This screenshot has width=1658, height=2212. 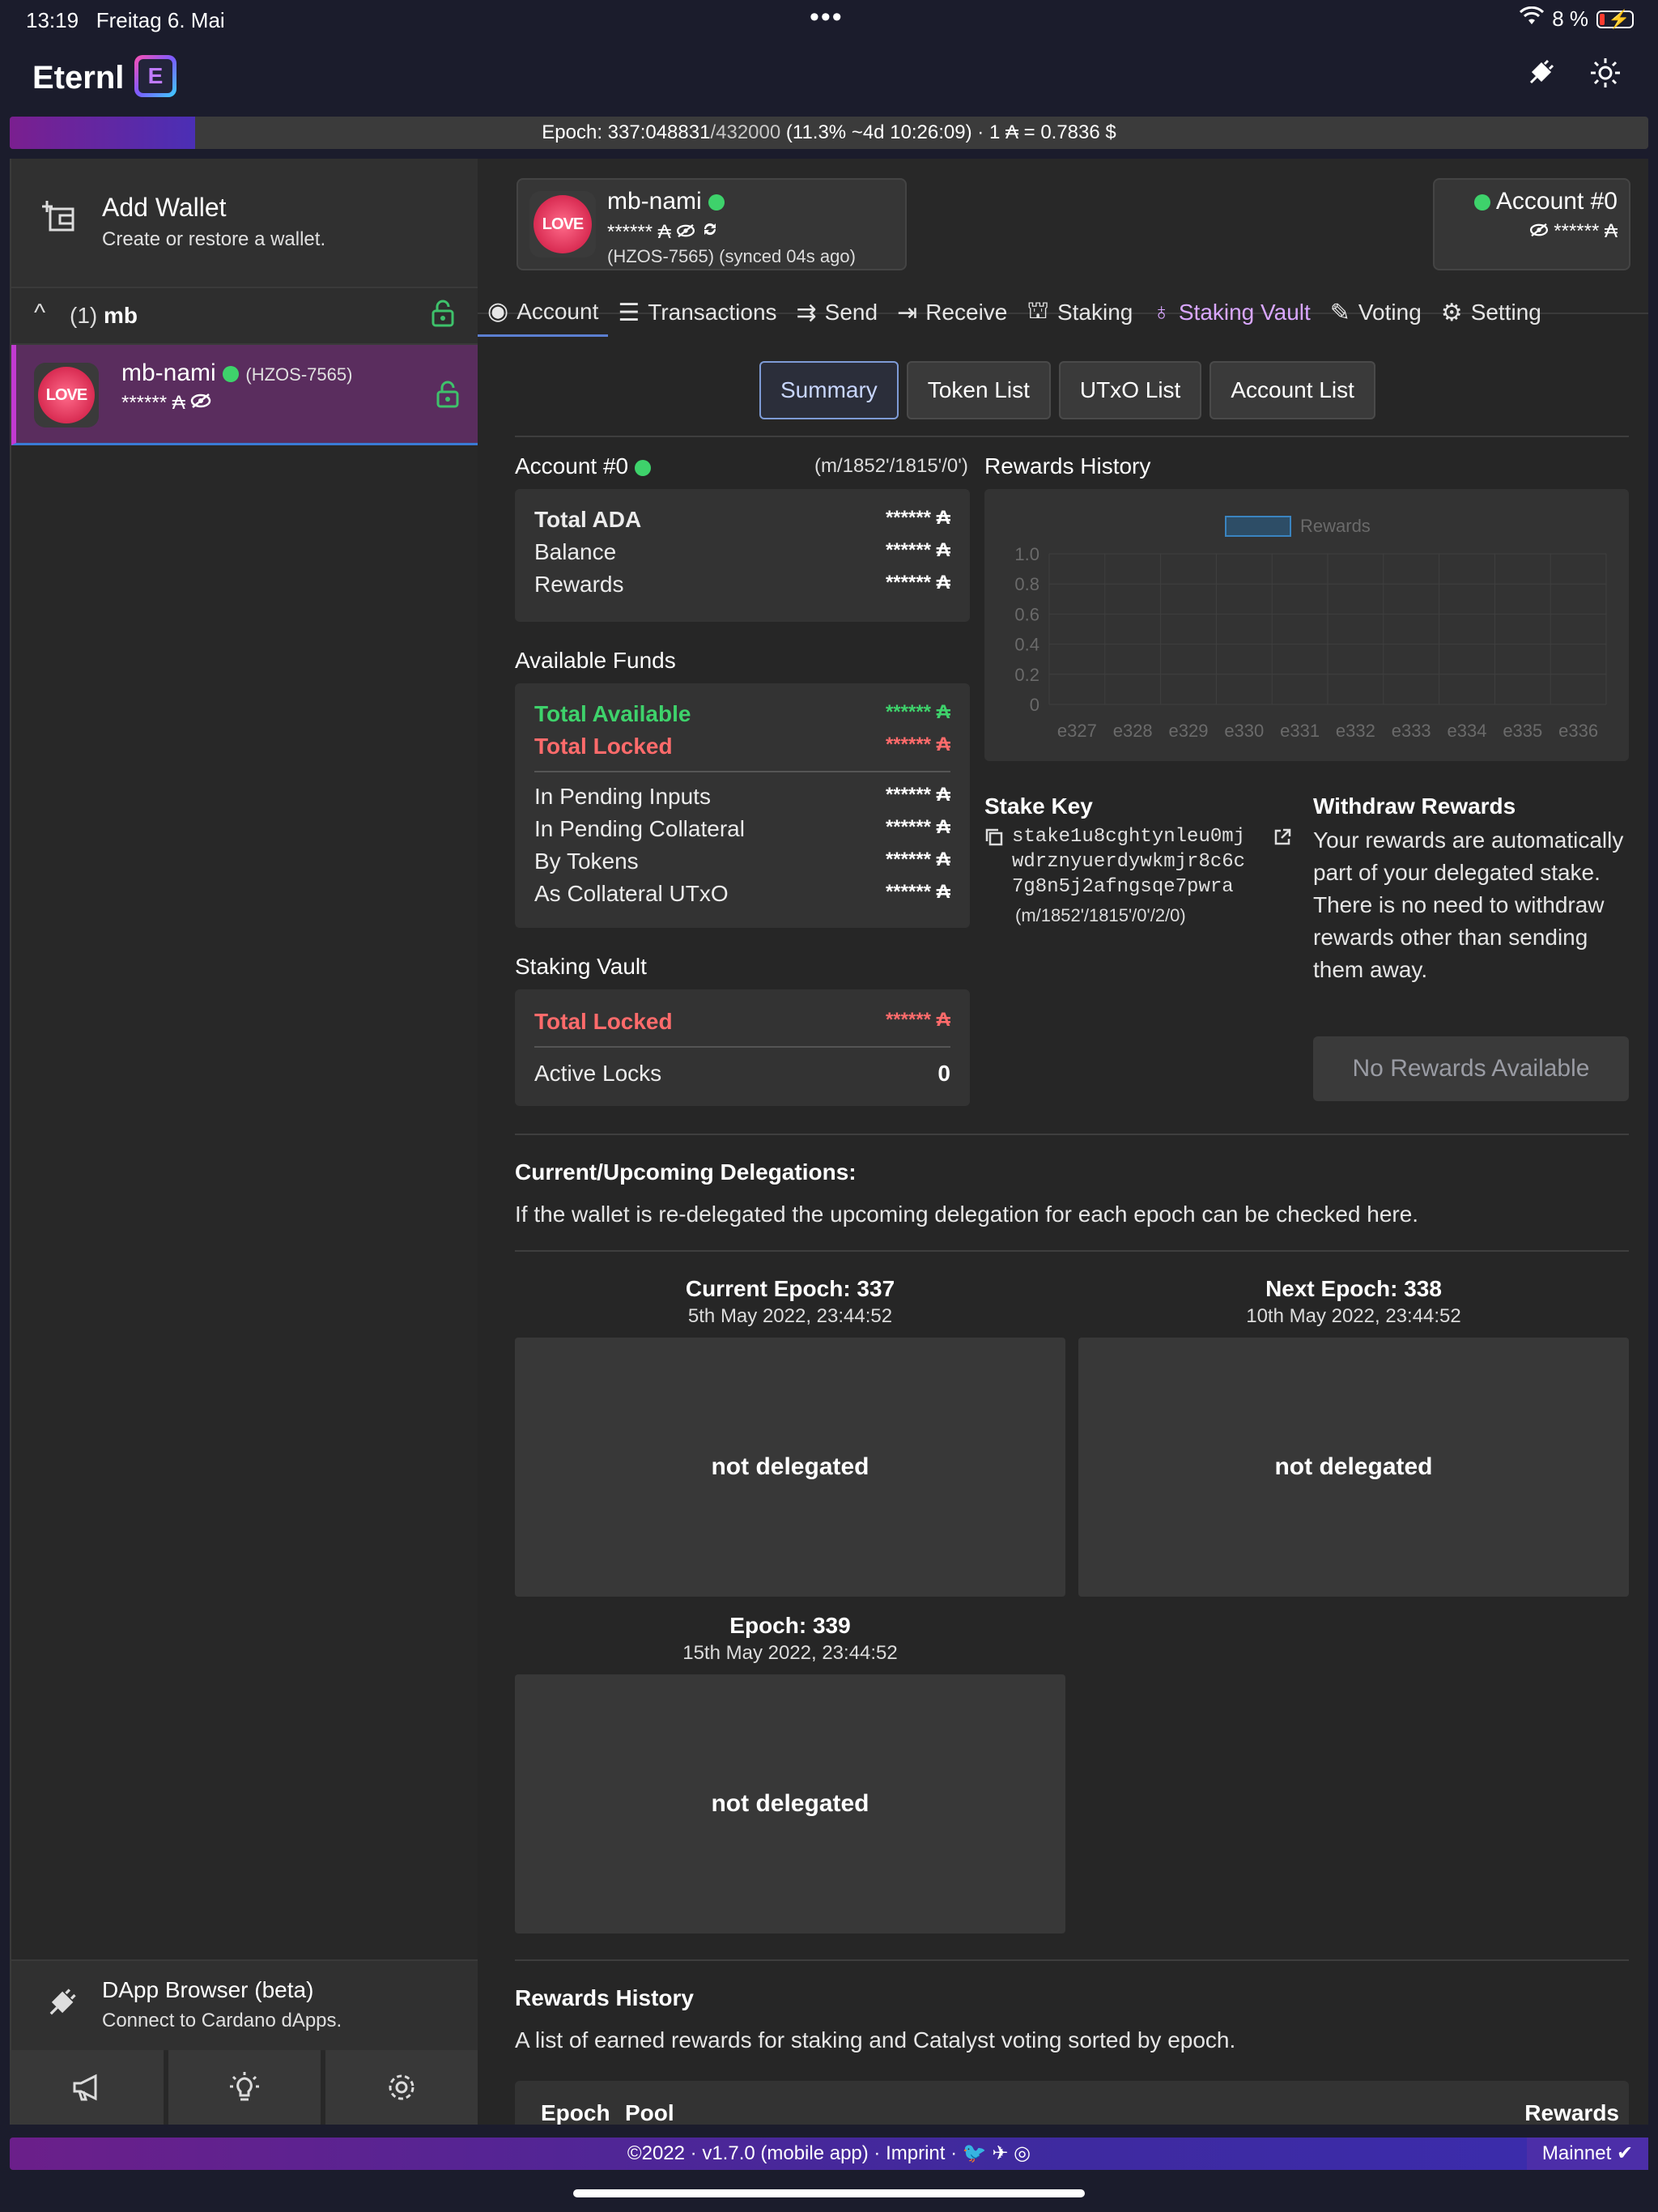 What do you see at coordinates (710, 232) in the screenshot?
I see `sync-icon` at bounding box center [710, 232].